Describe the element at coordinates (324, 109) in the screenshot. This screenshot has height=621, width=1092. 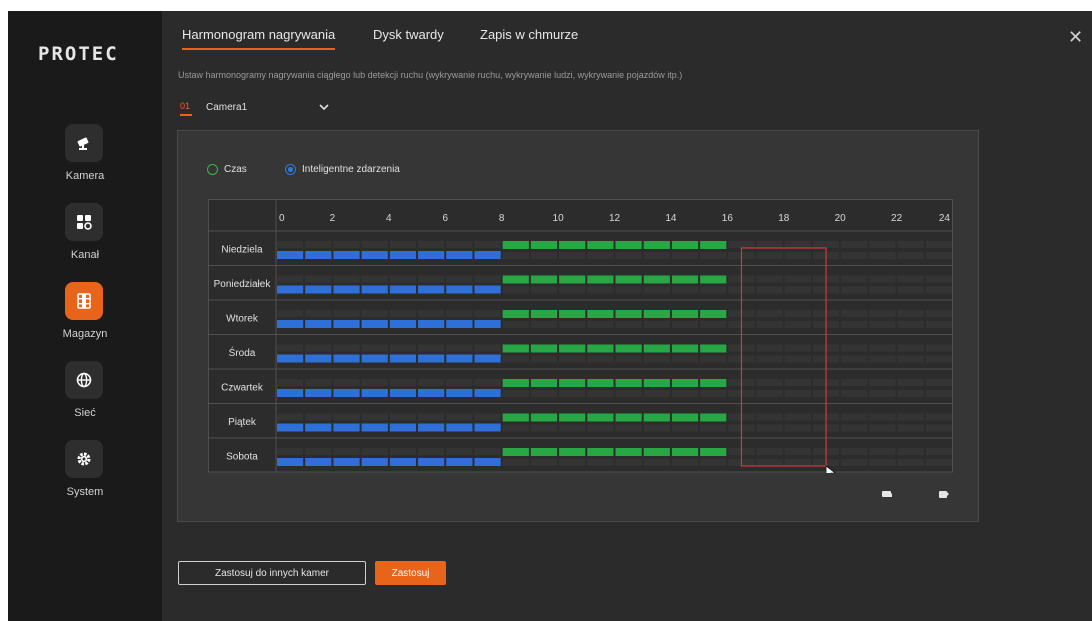
I see `chevron-down-icon` at that location.